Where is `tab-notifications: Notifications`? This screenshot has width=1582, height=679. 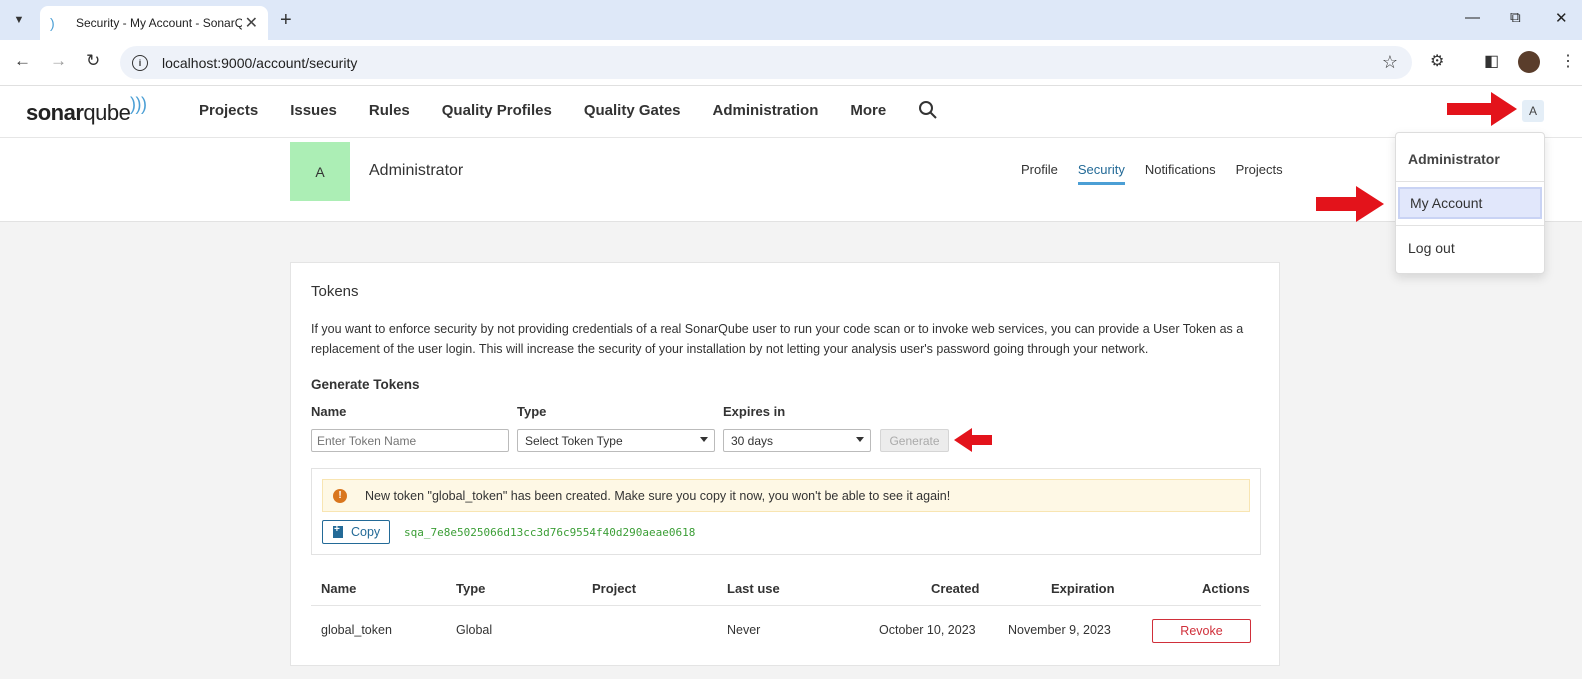
tab-notifications: Notifications is located at coordinates (1180, 173).